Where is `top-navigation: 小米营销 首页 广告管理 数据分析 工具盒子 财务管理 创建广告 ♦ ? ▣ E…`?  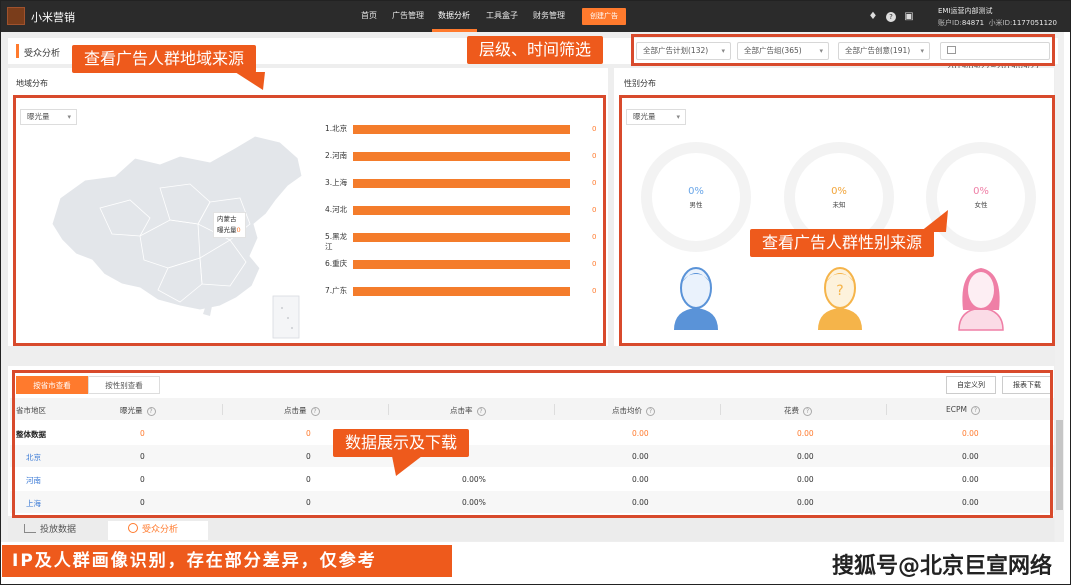
top-navigation: 小米营销 首页 广告管理 数据分析 工具盒子 财务管理 创建广告 ♦ ? ▣ E… is located at coordinates (535, 16).